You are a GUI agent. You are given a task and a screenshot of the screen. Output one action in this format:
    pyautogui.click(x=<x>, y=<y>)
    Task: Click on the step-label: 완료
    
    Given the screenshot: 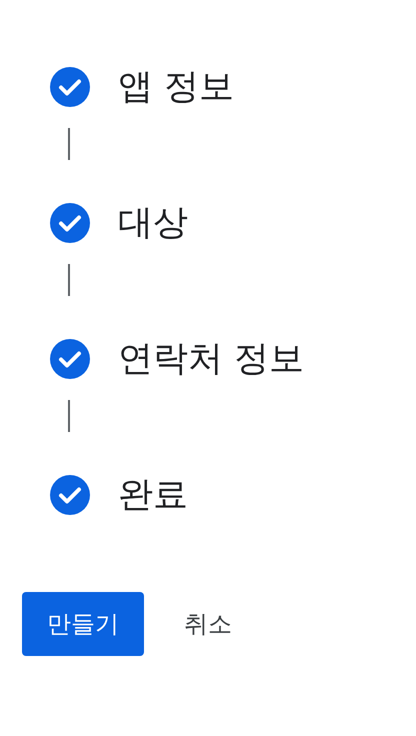 What is the action you would take?
    pyautogui.click(x=153, y=495)
    